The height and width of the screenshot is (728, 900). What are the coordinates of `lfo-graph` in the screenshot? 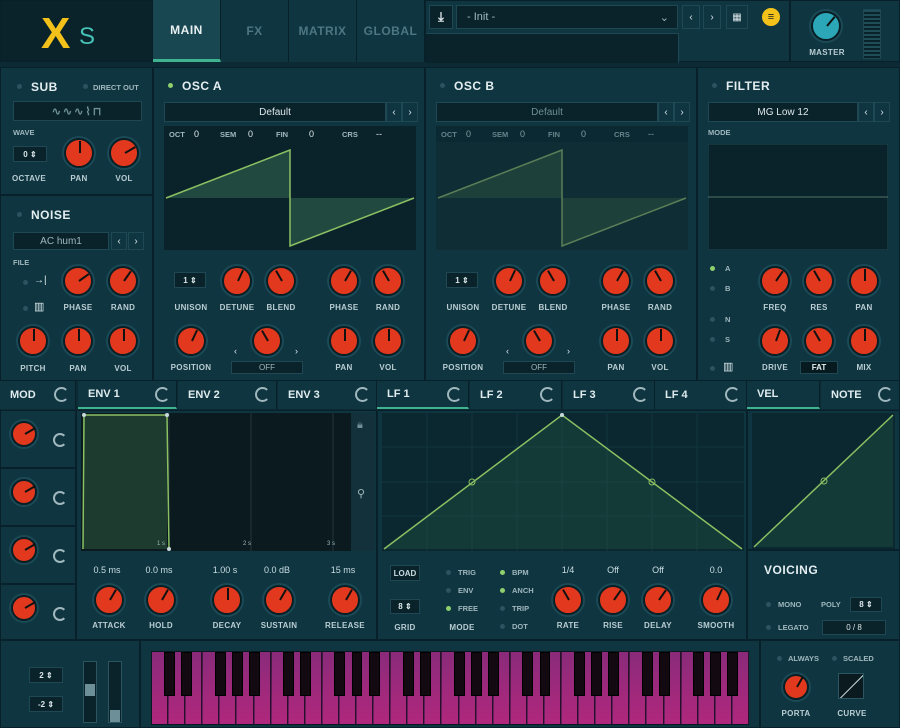 It's located at (563, 482).